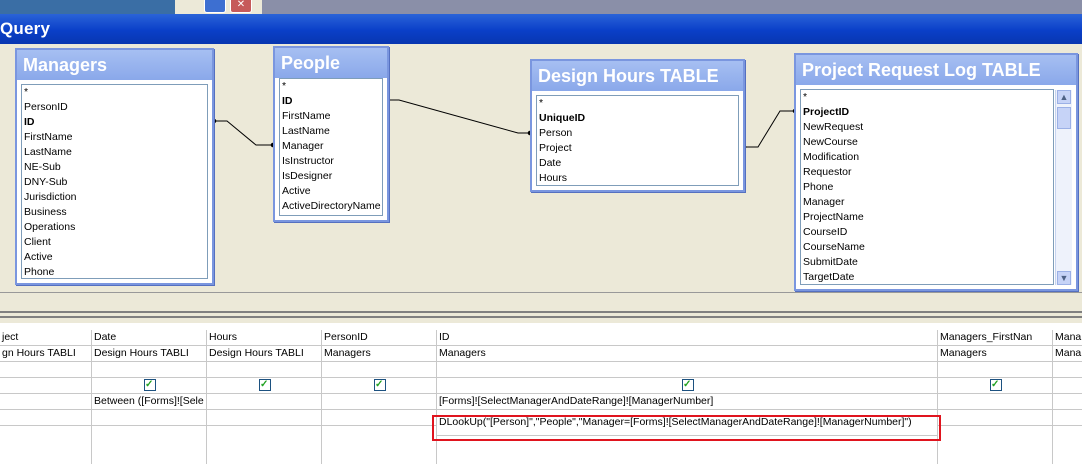 The height and width of the screenshot is (464, 1082). What do you see at coordinates (331, 161) in the screenshot?
I see `field-item: IsInstructor` at bounding box center [331, 161].